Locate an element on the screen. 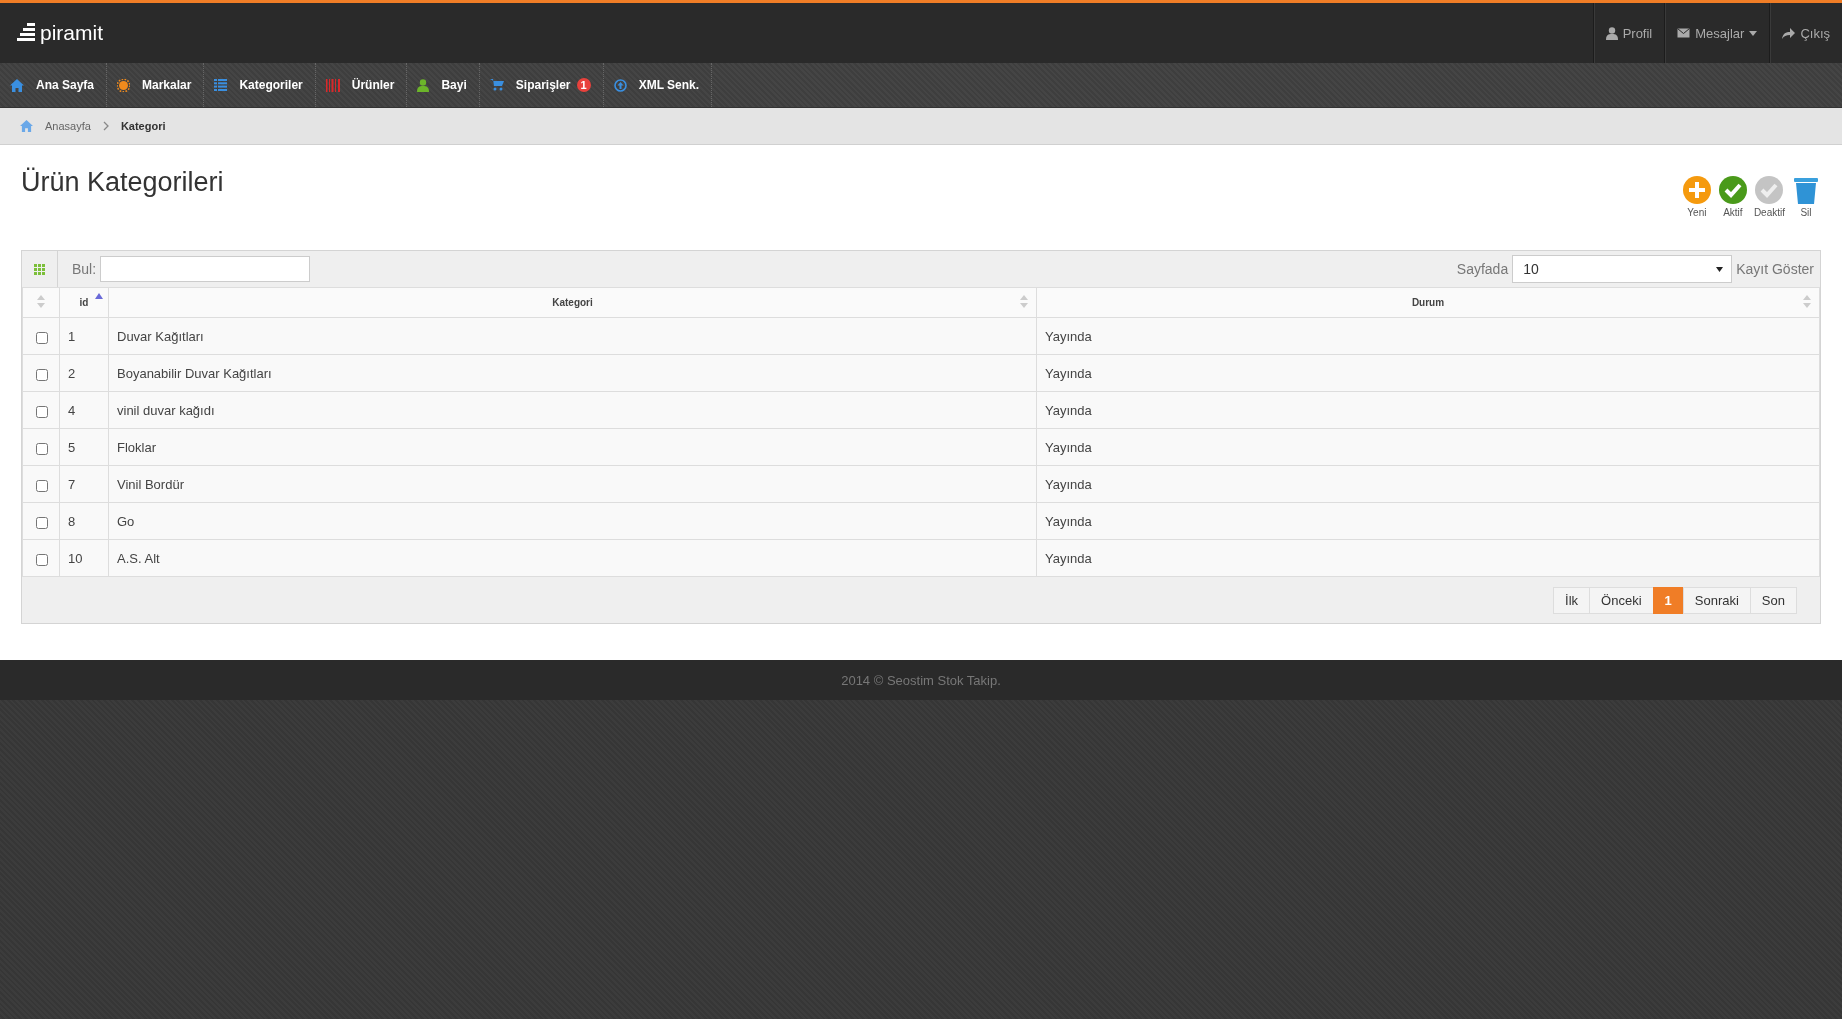 The width and height of the screenshot is (1842, 1019). pagination-button: Sonraki is located at coordinates (1716, 600).